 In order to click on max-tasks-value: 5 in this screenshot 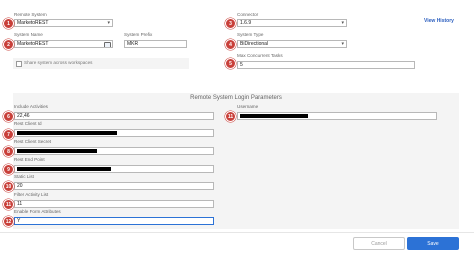, I will do `click(241, 65)`.